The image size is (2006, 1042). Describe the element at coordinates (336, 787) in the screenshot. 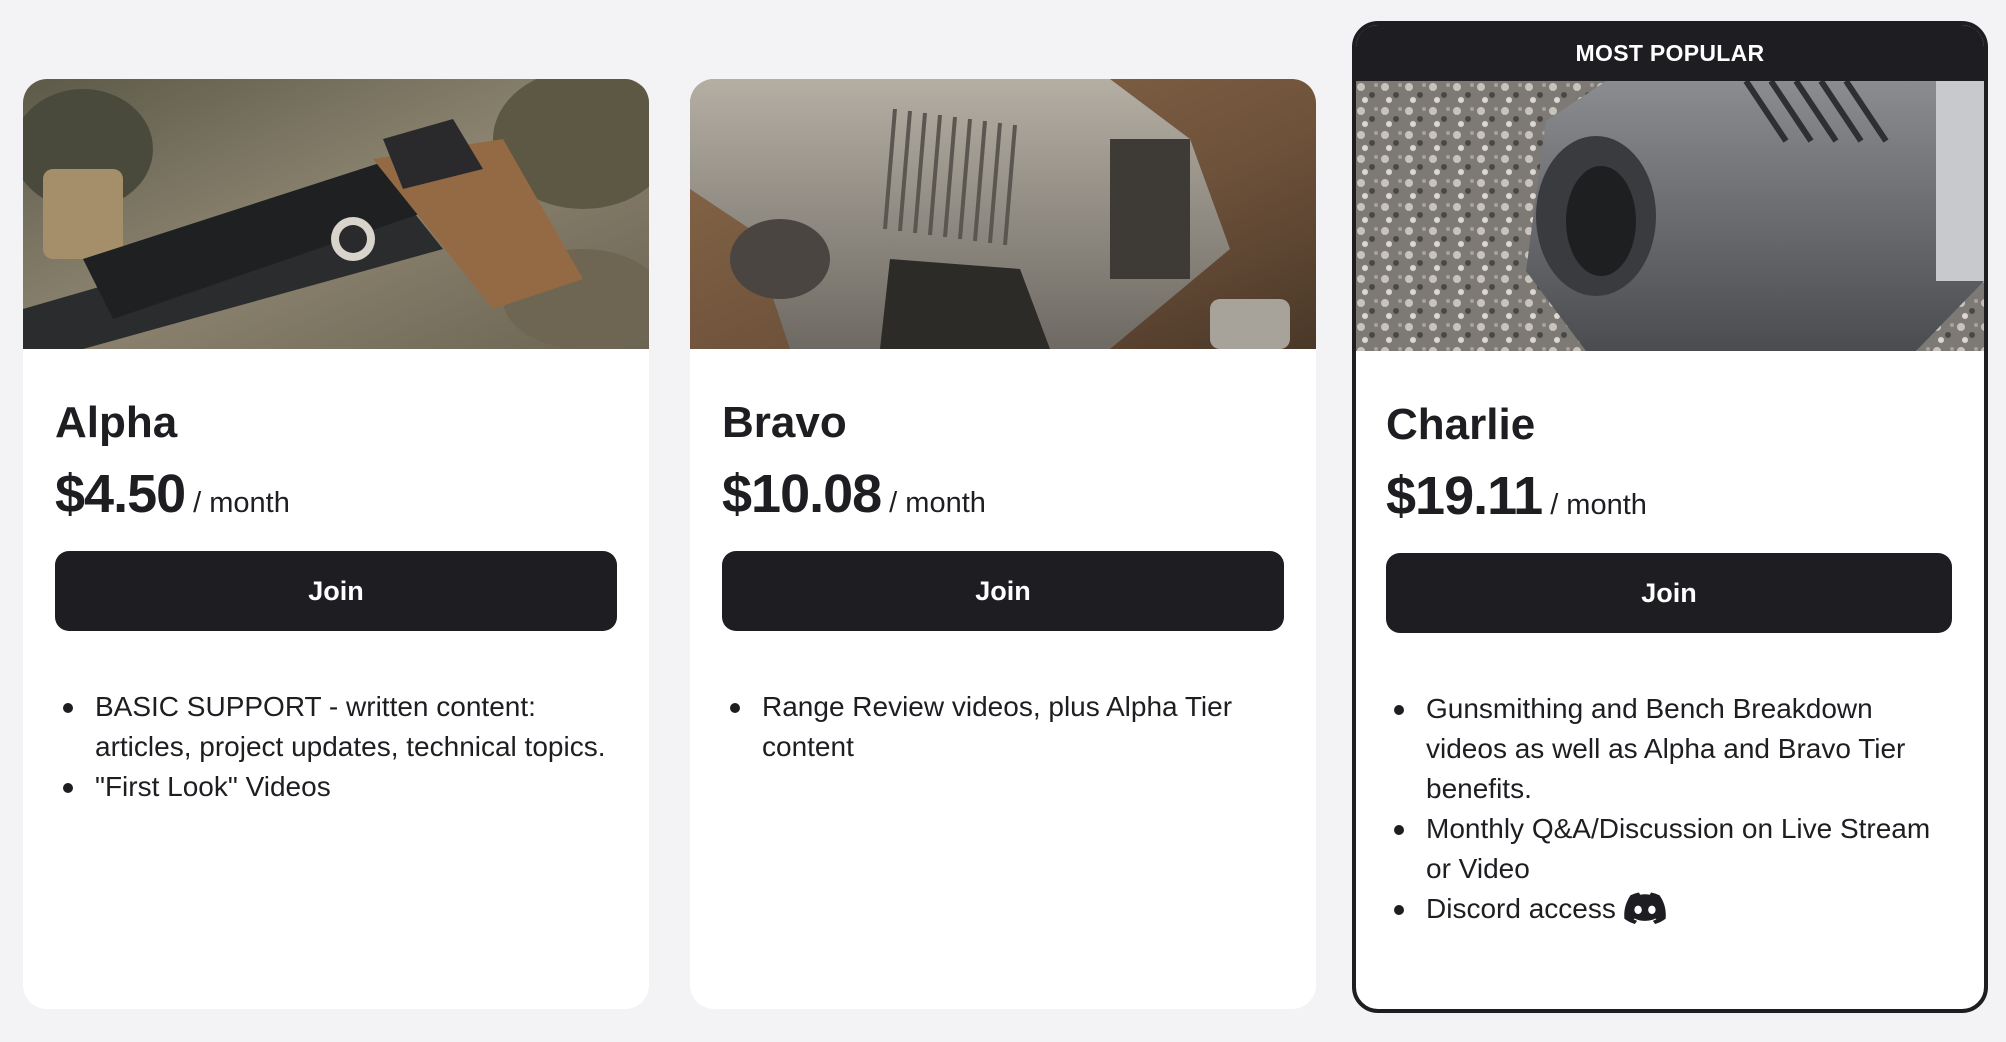

I see `benefit-item: "First Look" Videos` at that location.